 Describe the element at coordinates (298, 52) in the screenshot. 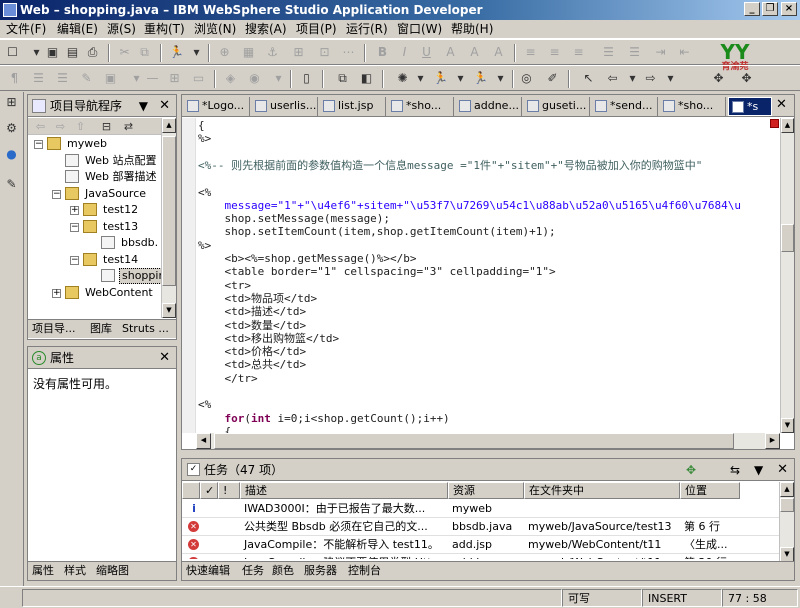

I see `table-icon: ⊞` at that location.